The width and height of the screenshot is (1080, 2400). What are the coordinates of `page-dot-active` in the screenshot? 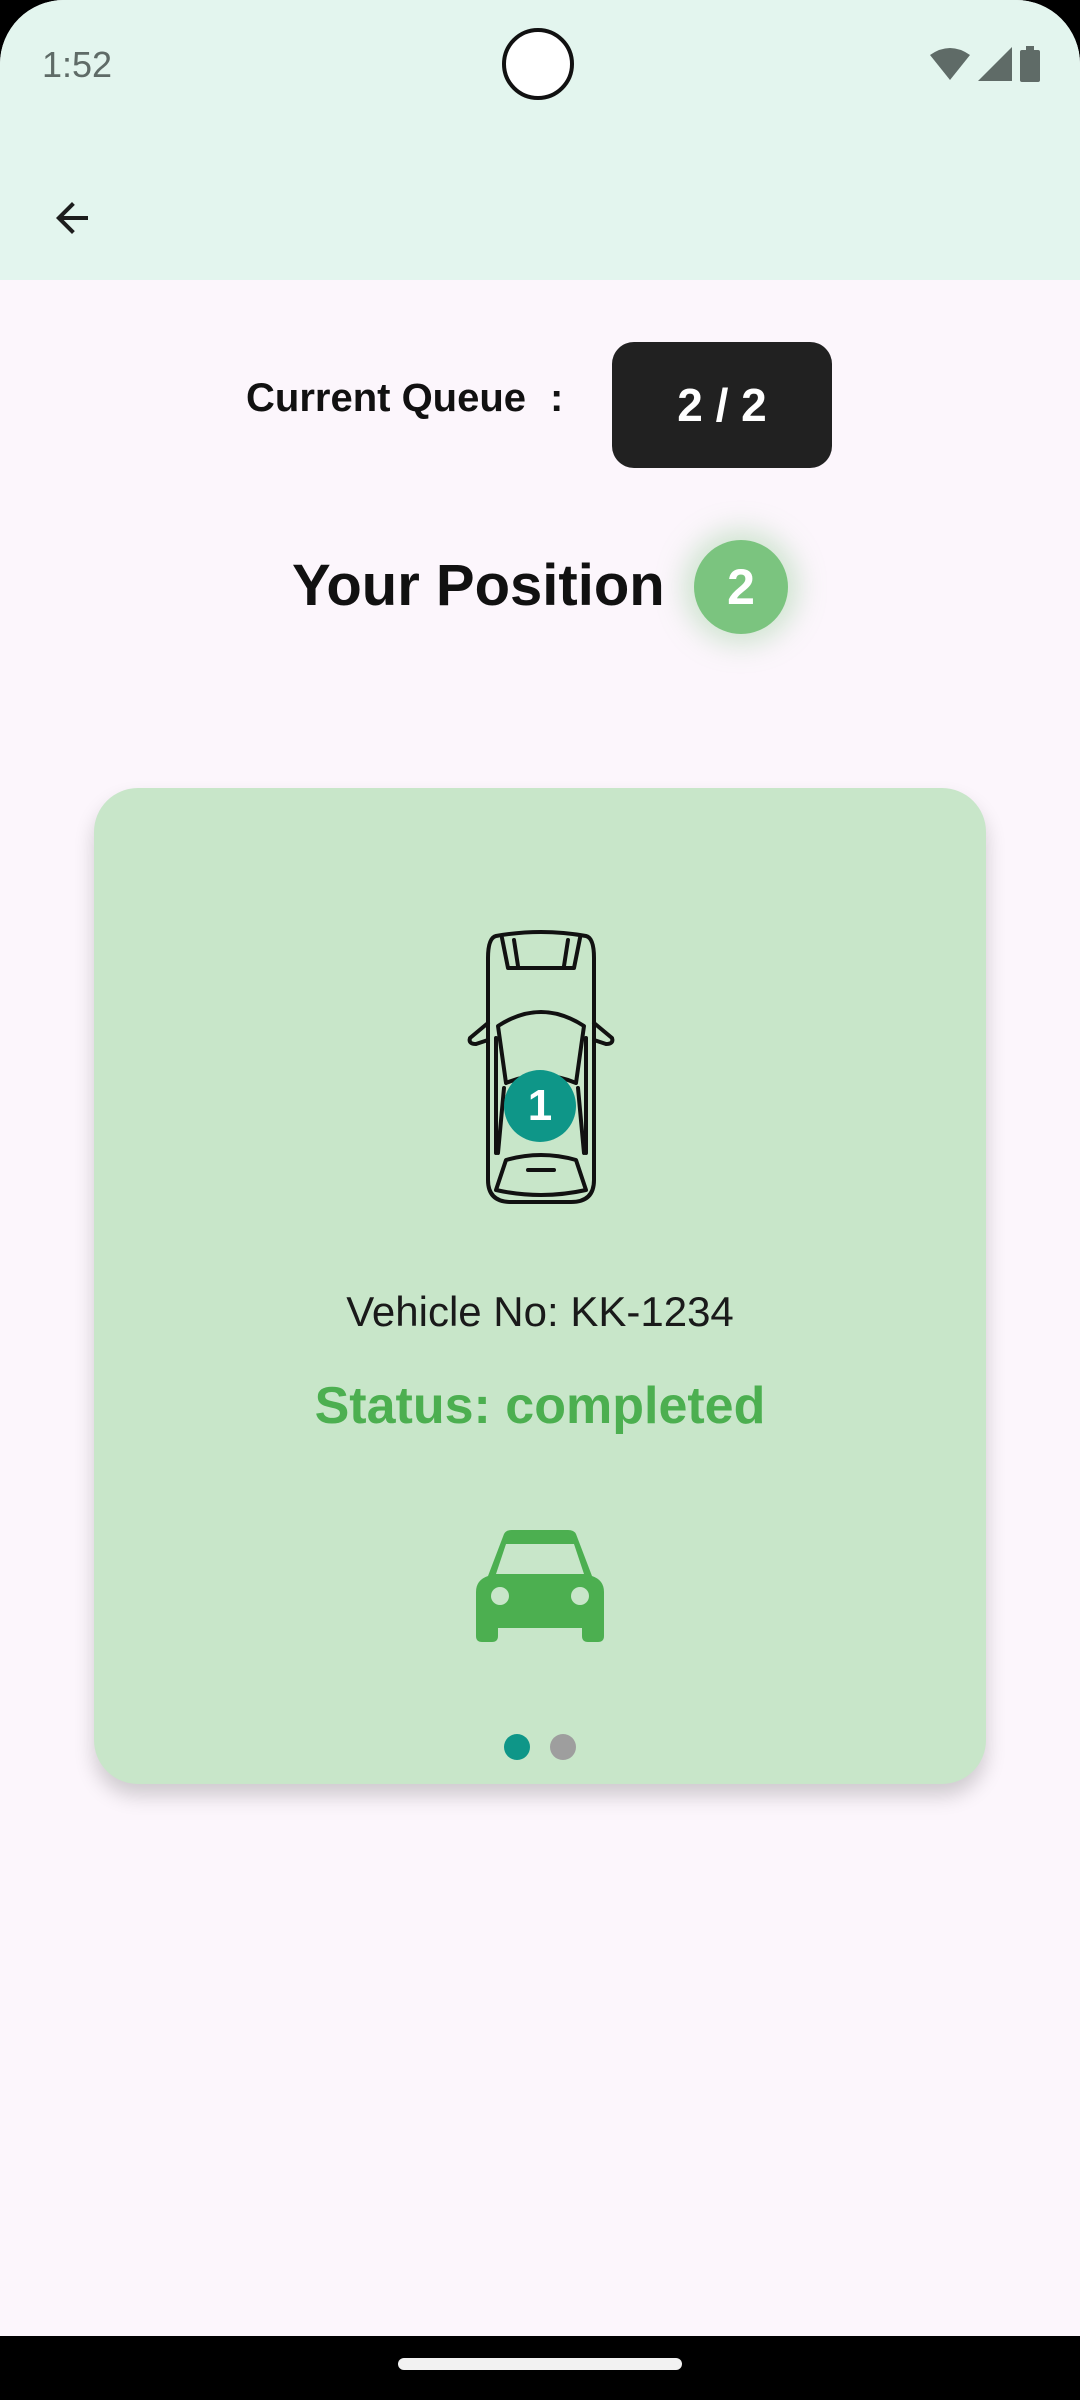 It's located at (517, 1747).